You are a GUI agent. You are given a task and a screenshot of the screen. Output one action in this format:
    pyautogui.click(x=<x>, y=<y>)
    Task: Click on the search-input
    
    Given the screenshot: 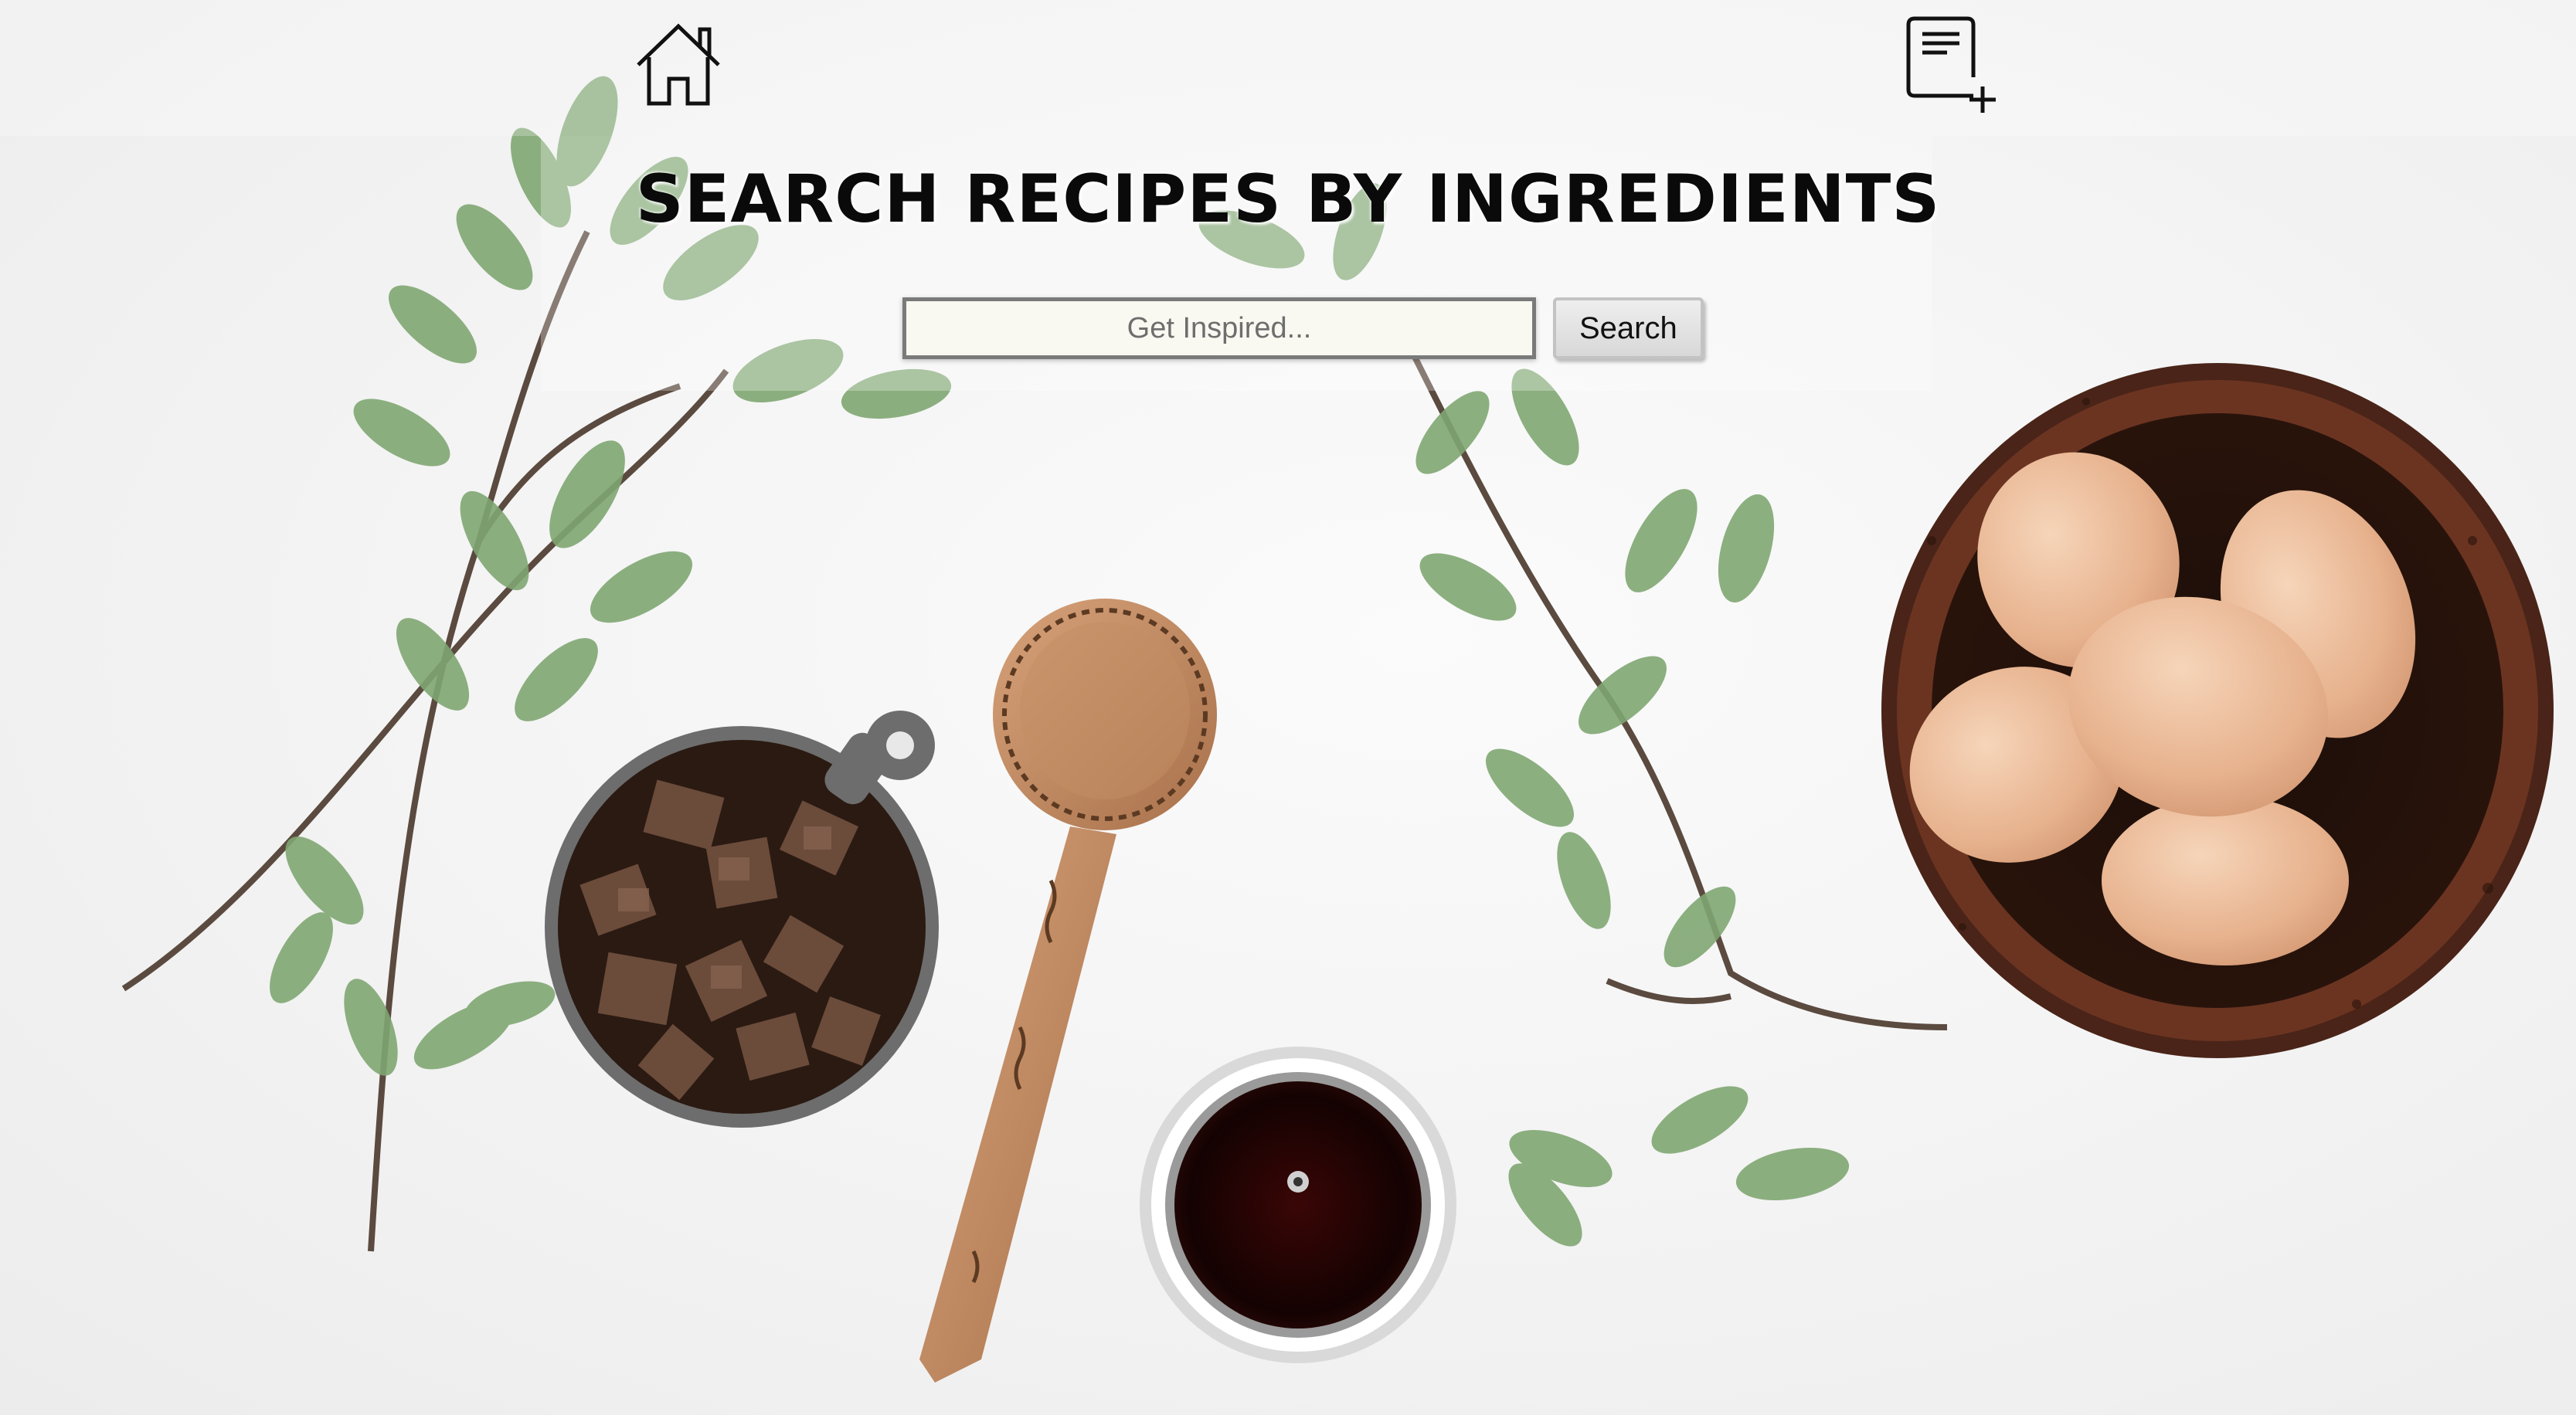 What is the action you would take?
    pyautogui.click(x=1219, y=328)
    